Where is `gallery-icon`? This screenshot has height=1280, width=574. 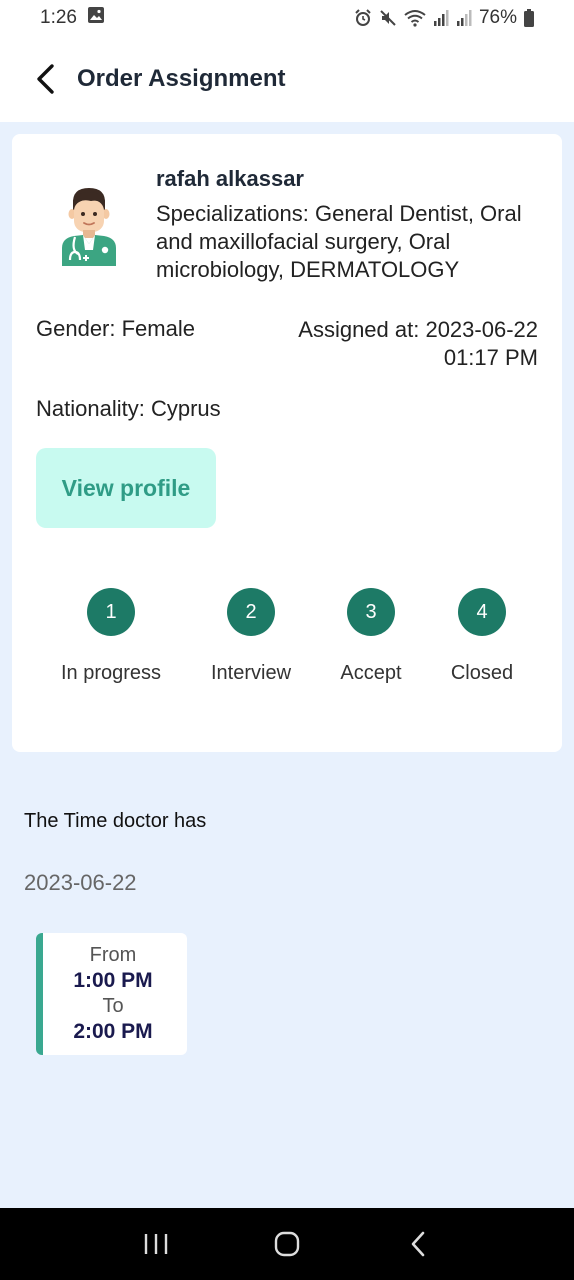
gallery-icon is located at coordinates (96, 18).